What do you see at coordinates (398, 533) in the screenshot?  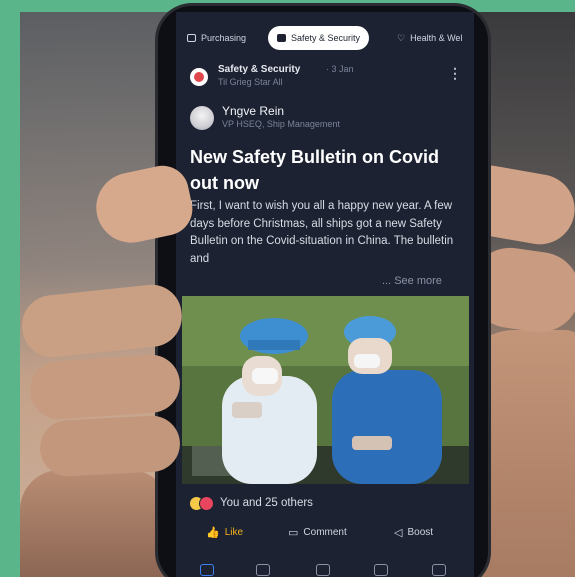 I see `boost-icon: ◁` at bounding box center [398, 533].